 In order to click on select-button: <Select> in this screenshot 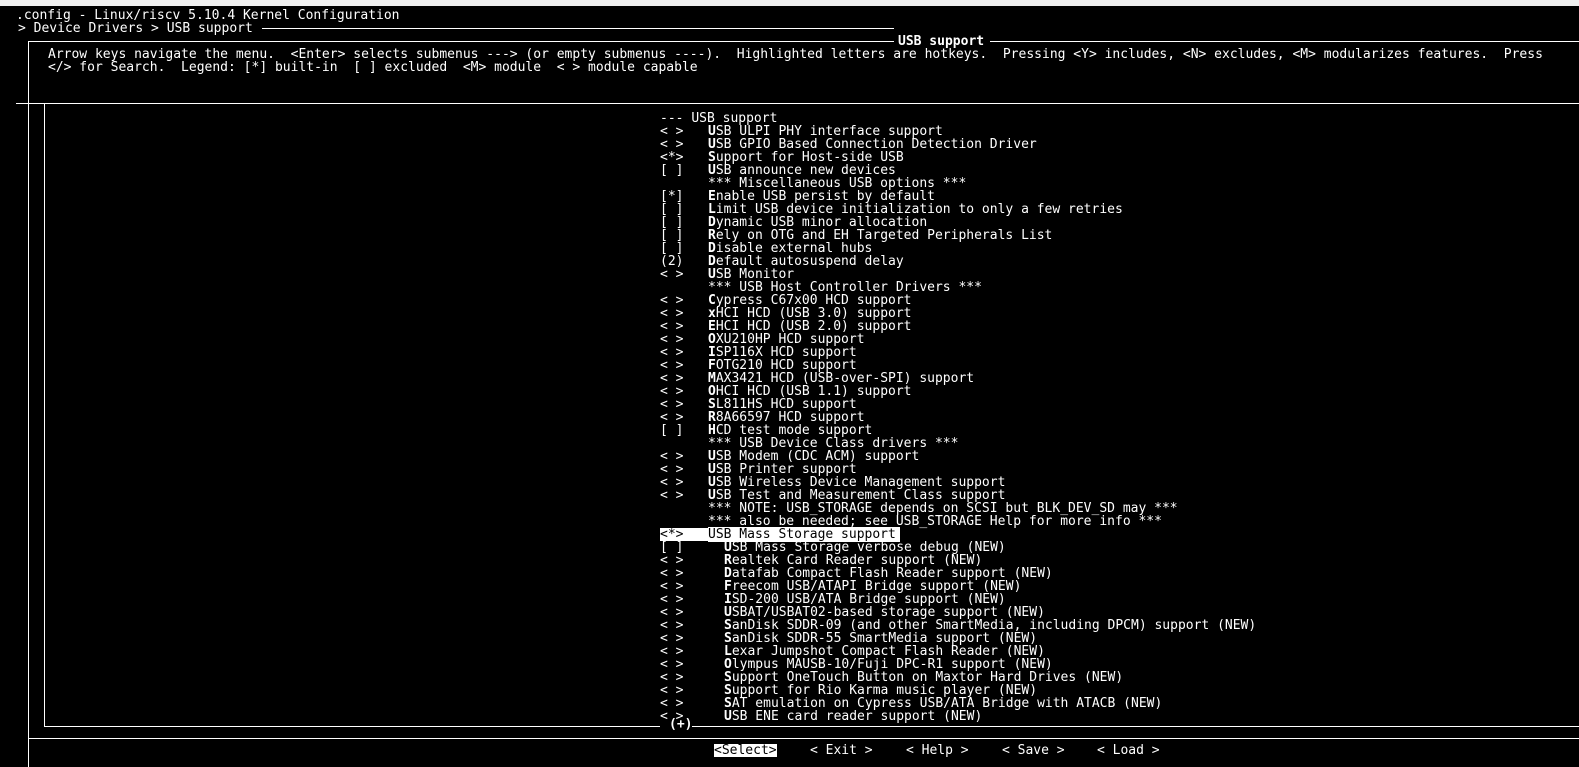, I will do `click(745, 750)`.